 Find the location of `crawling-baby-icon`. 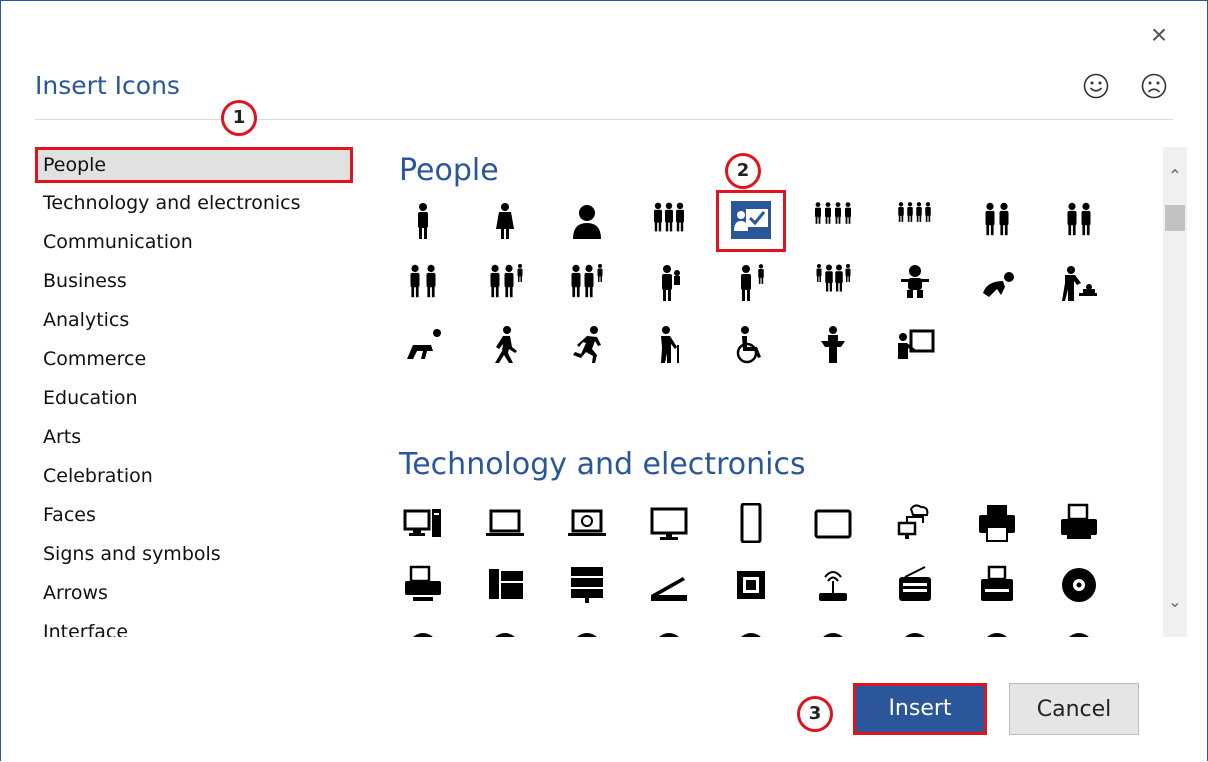

crawling-baby-icon is located at coordinates (997, 283).